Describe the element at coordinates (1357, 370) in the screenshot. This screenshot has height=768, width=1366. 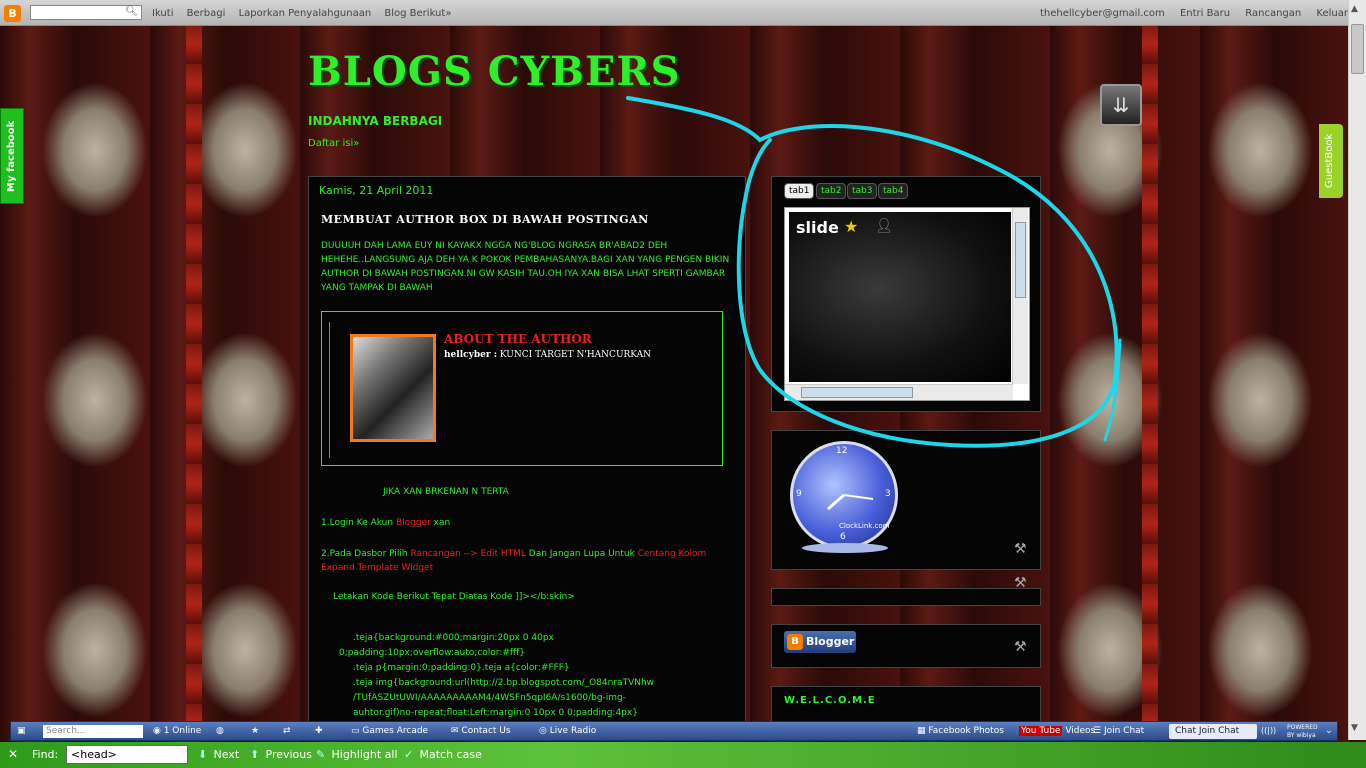
I see `page-scrollbar: ▲ ▼` at that location.